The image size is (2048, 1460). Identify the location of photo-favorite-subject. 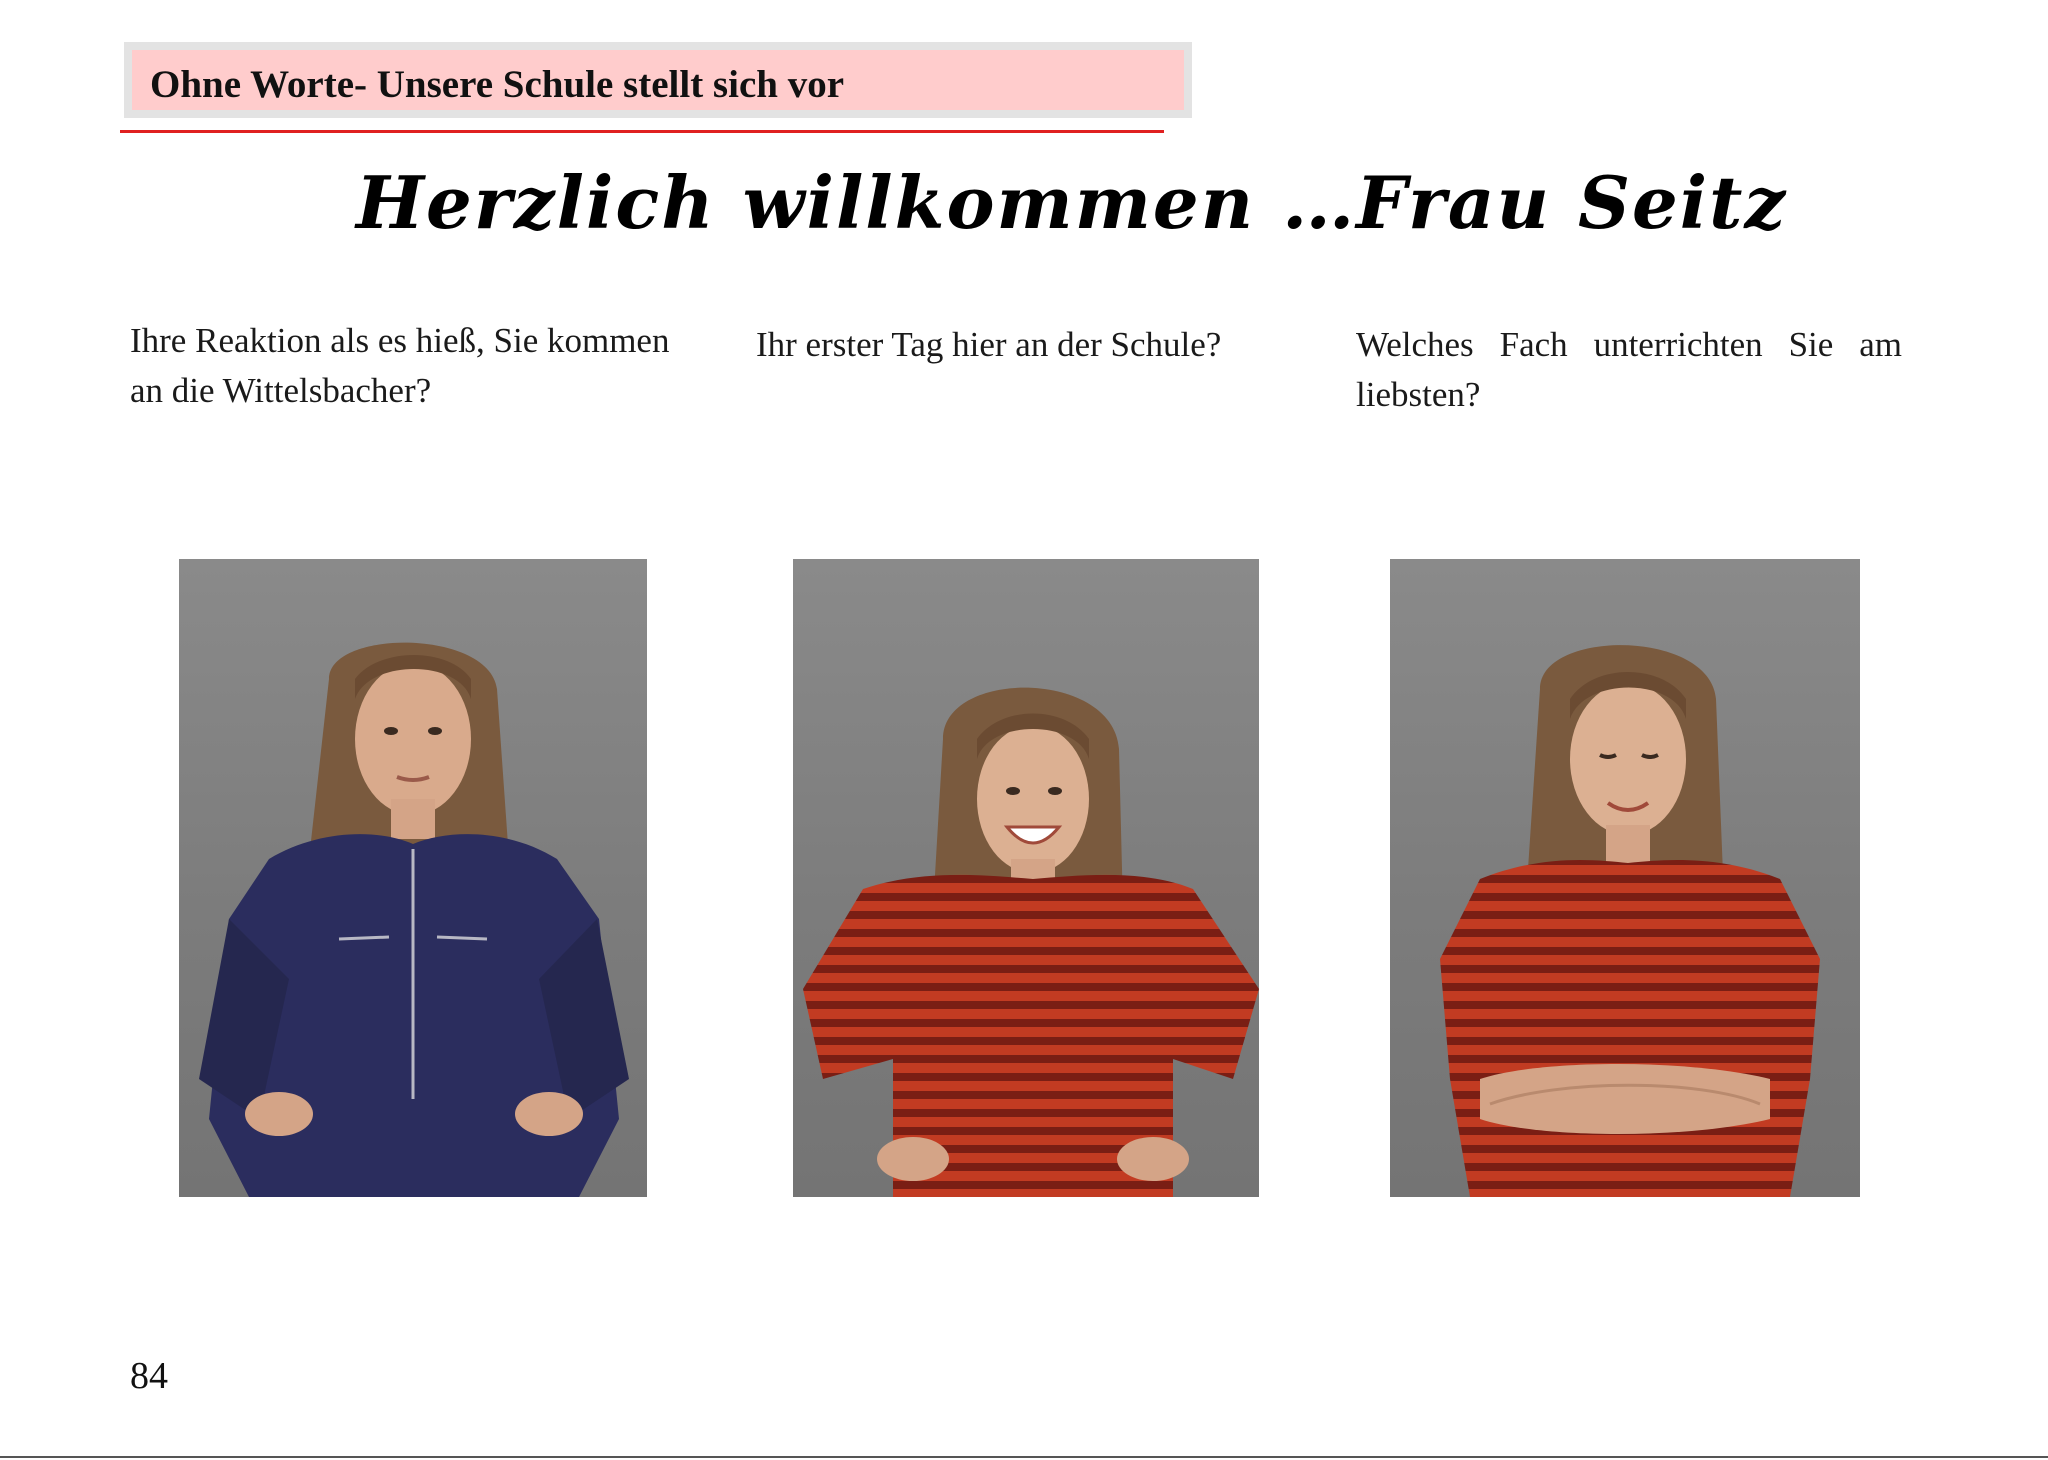
(1625, 878).